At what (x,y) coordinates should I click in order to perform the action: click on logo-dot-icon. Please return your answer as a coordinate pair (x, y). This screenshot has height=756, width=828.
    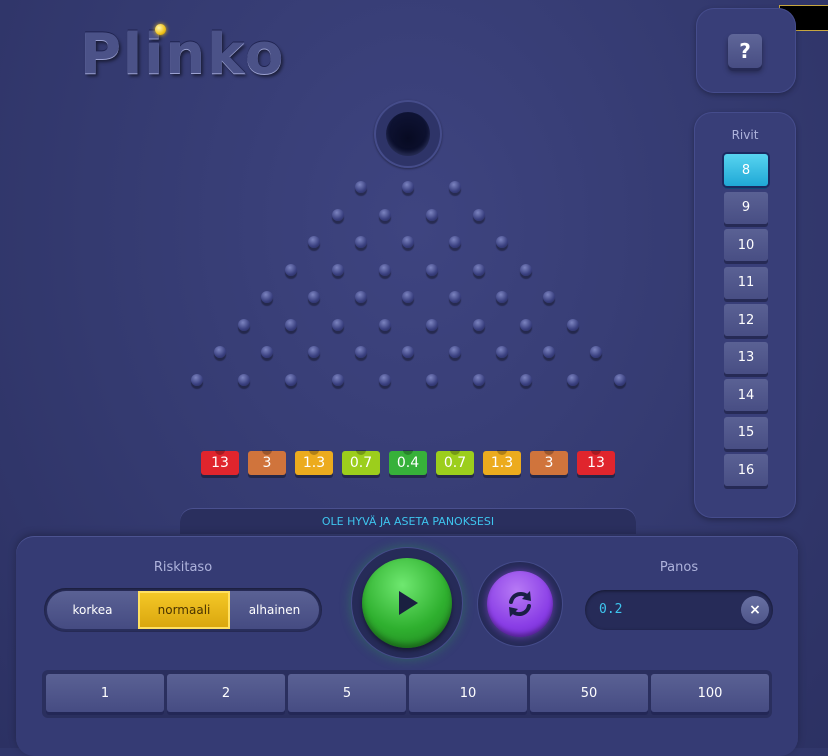
    Looking at the image, I should click on (160, 29).